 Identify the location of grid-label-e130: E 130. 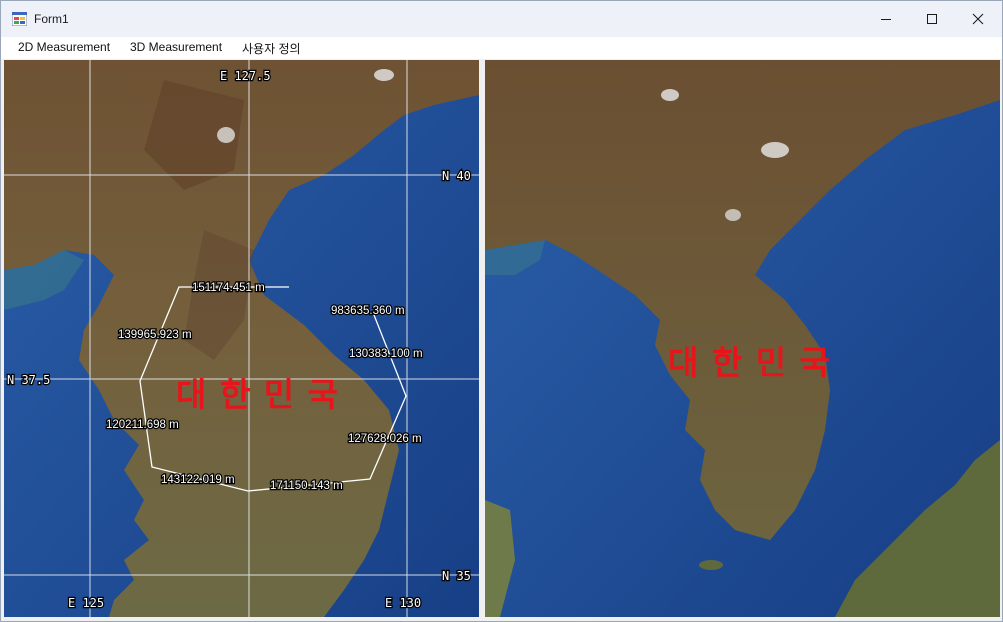
(403, 603).